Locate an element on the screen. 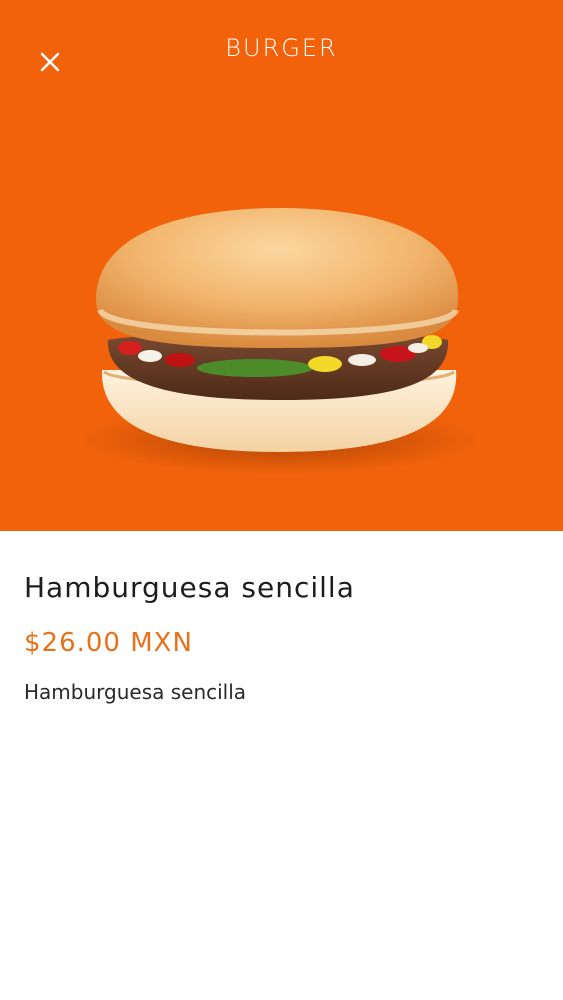 The width and height of the screenshot is (563, 1000). product-name: Hamburguesa sencilla is located at coordinates (189, 587).